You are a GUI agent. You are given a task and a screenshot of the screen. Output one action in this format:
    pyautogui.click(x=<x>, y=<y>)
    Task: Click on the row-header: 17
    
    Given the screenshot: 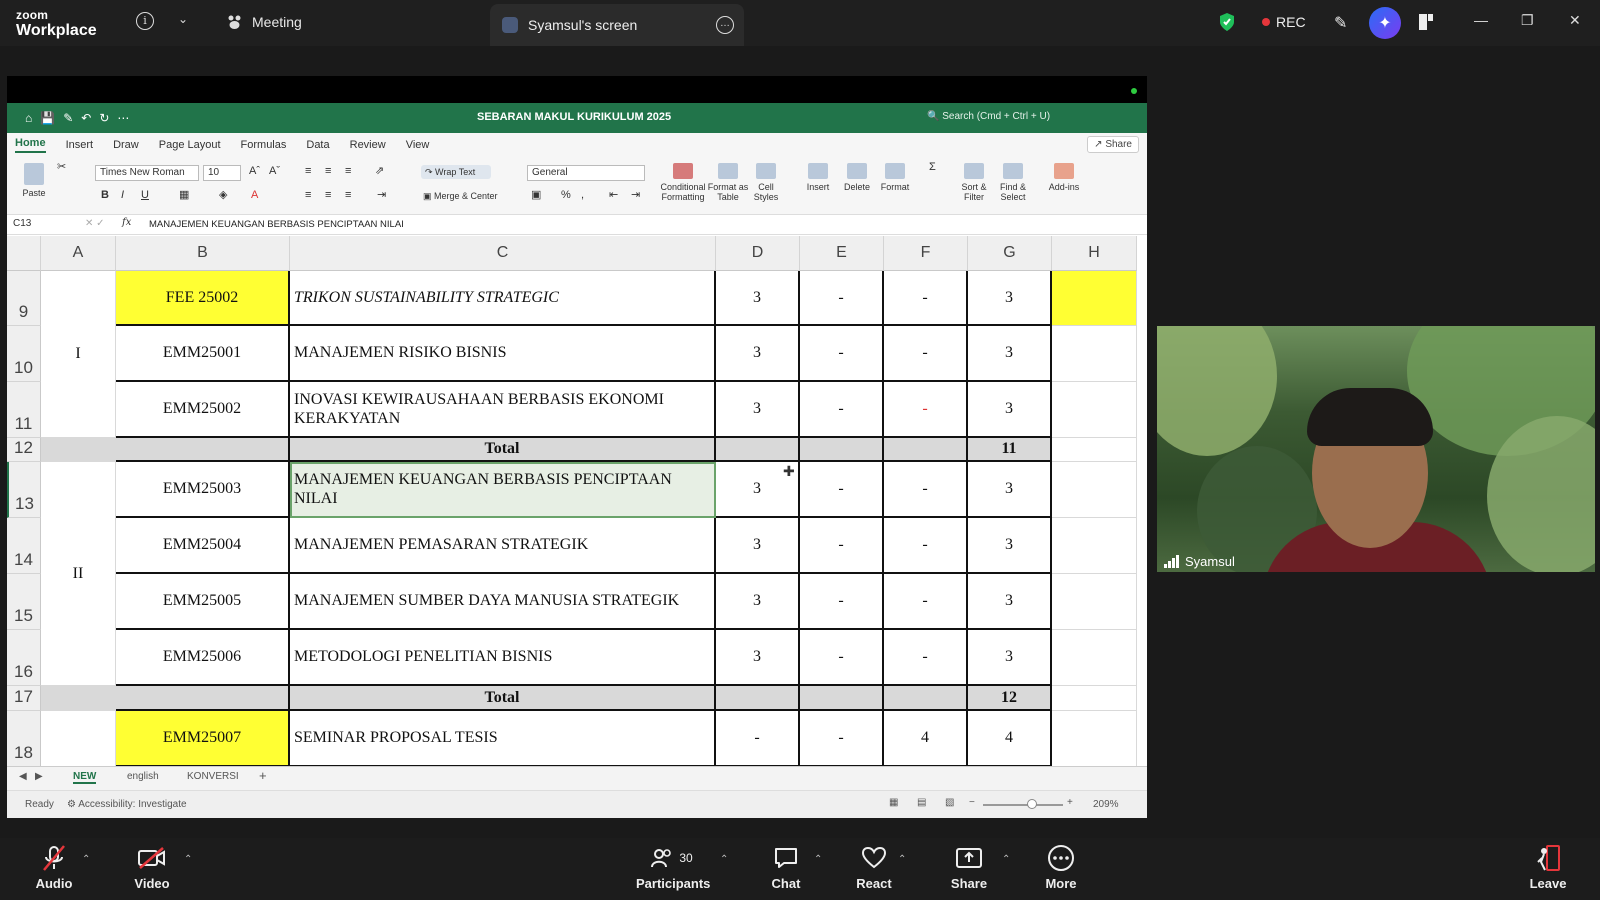 What is the action you would take?
    pyautogui.click(x=24, y=698)
    